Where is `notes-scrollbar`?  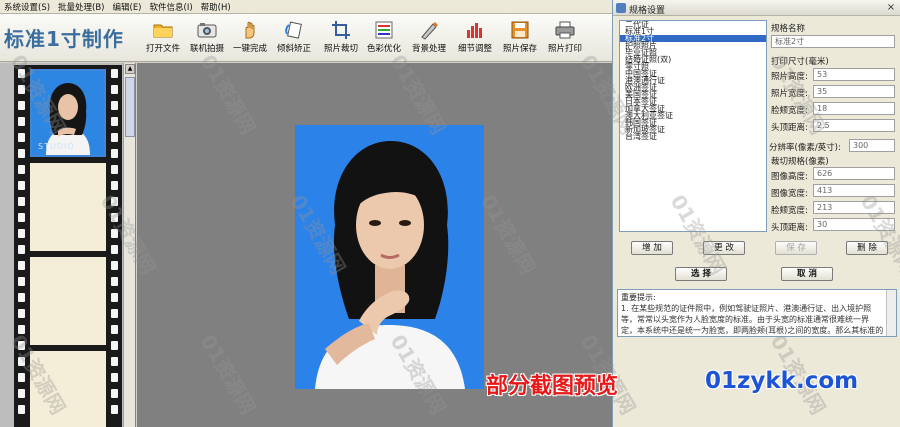 notes-scrollbar is located at coordinates (891, 313).